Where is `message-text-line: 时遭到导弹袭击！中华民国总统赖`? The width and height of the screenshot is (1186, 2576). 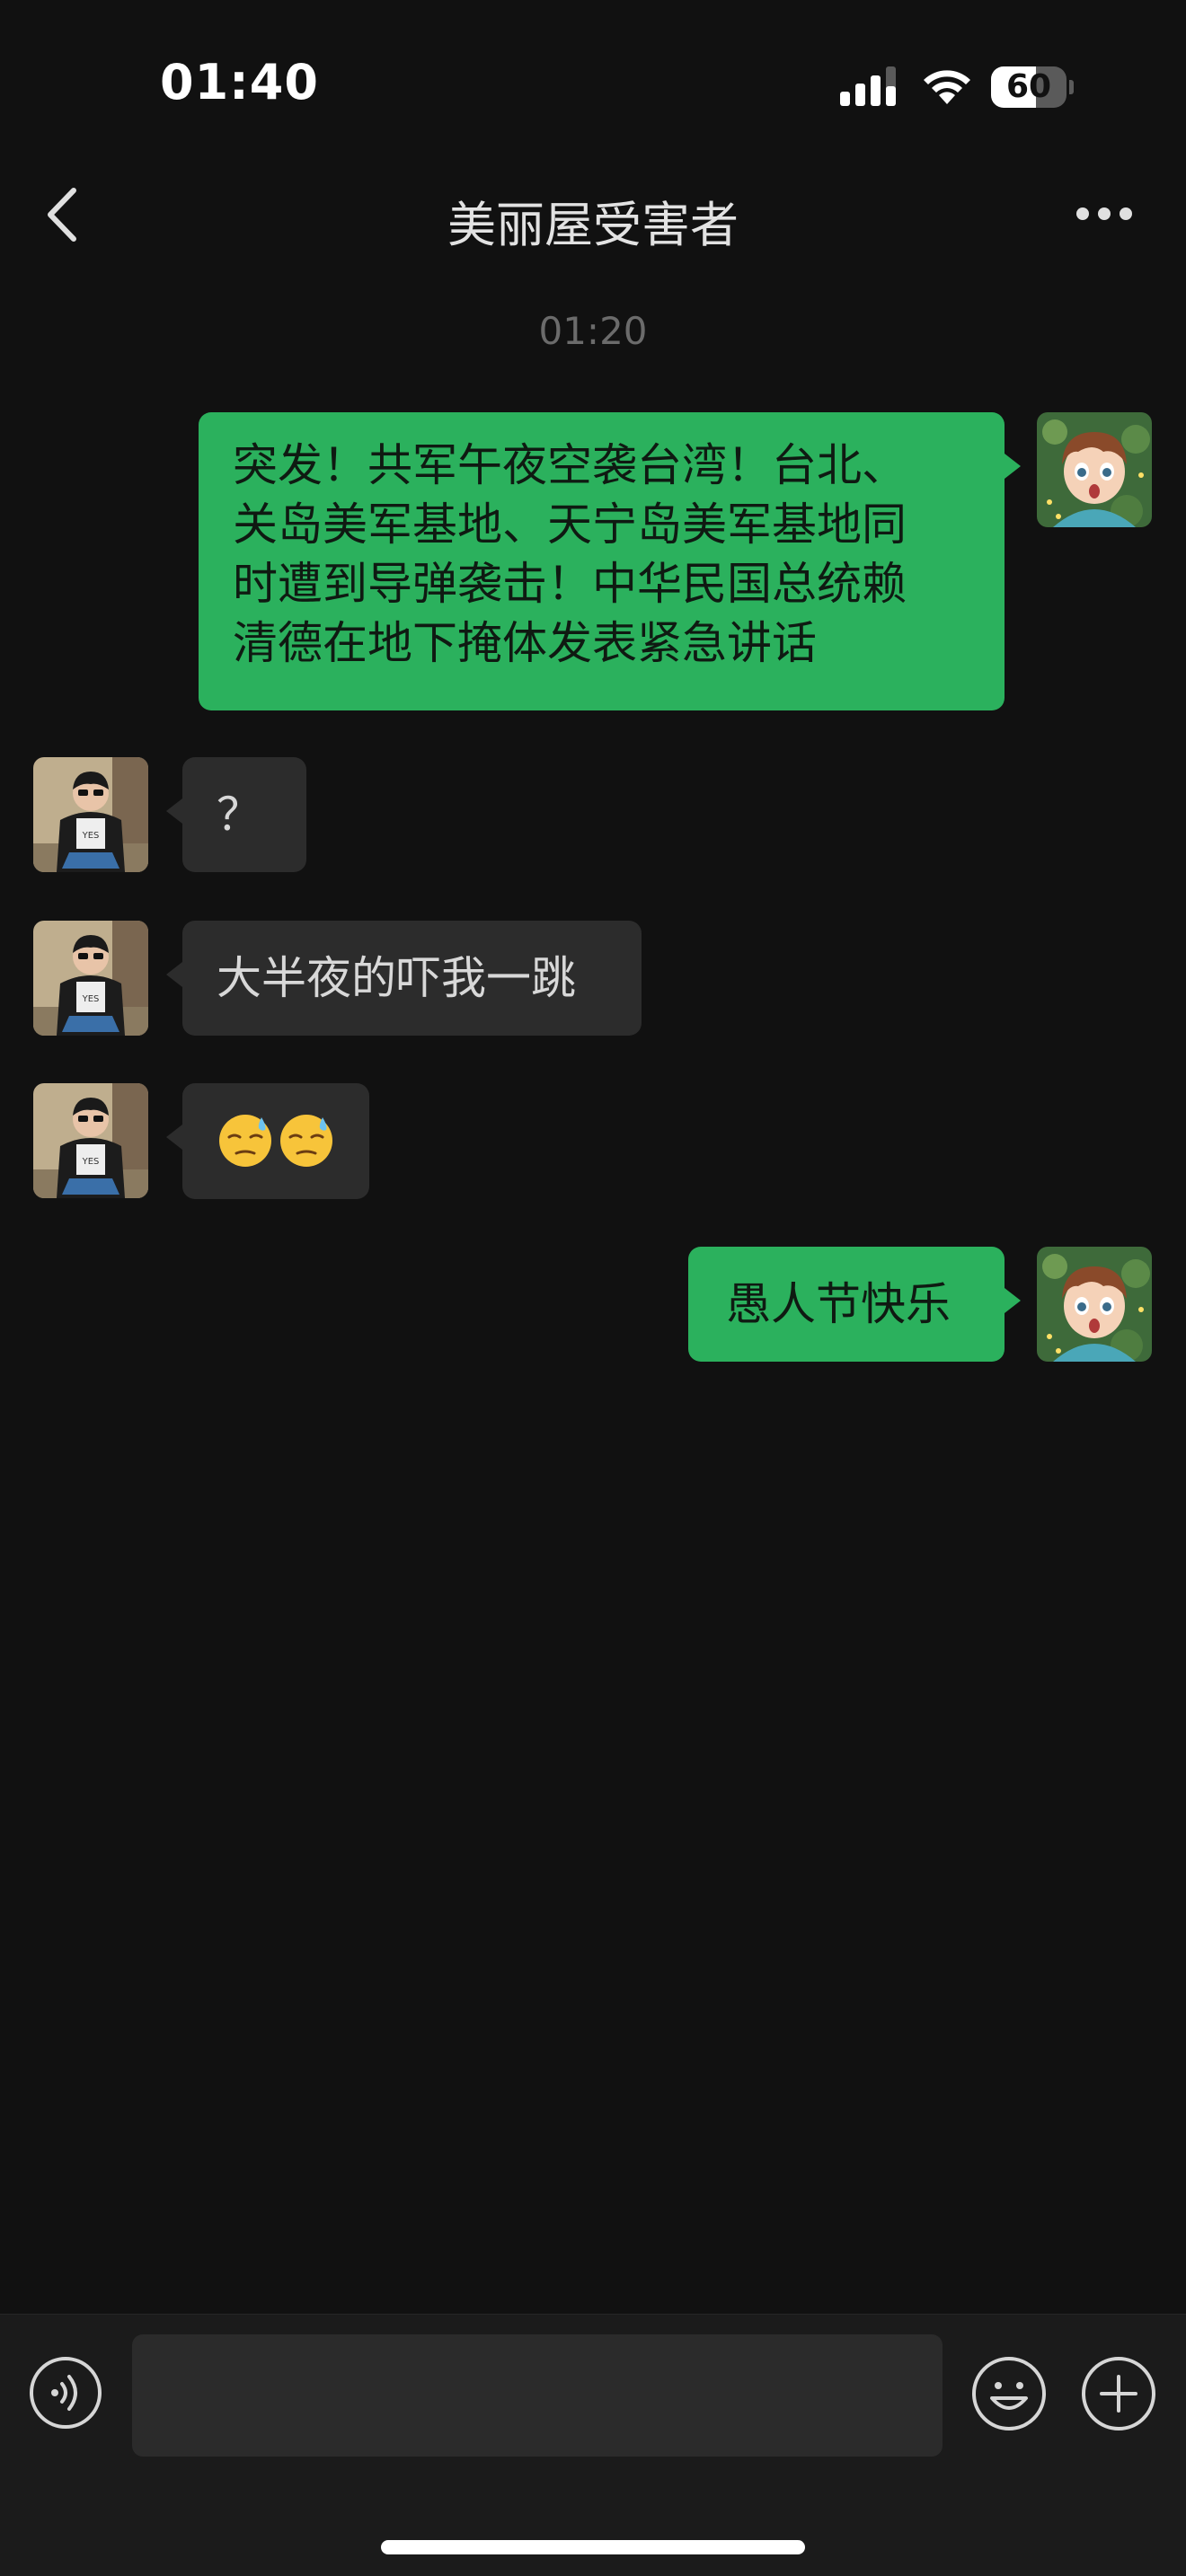 message-text-line: 时遭到导弹袭击！中华民国总统赖 is located at coordinates (570, 584).